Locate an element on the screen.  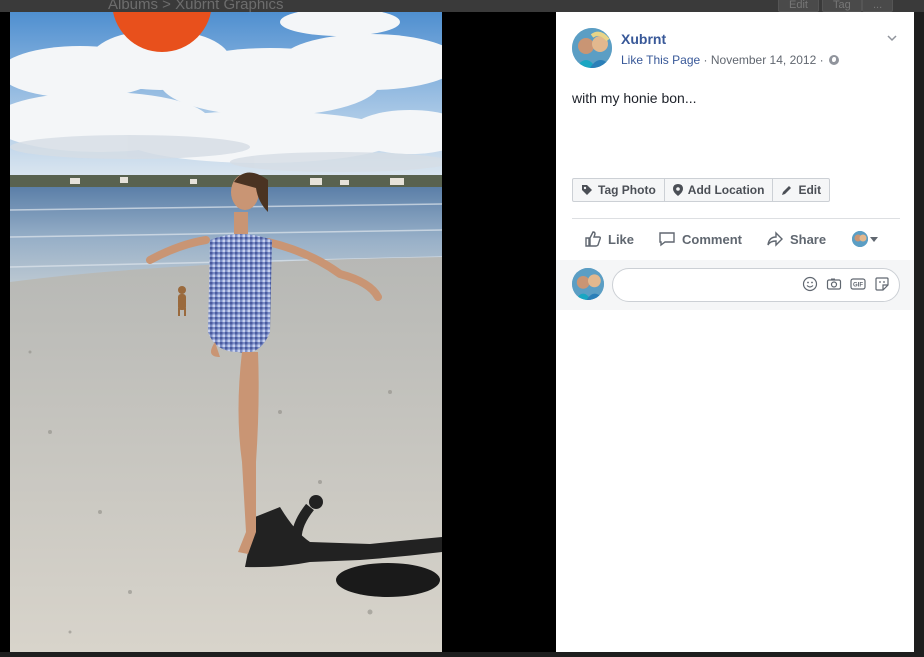
sticker-icon is located at coordinates (882, 284).